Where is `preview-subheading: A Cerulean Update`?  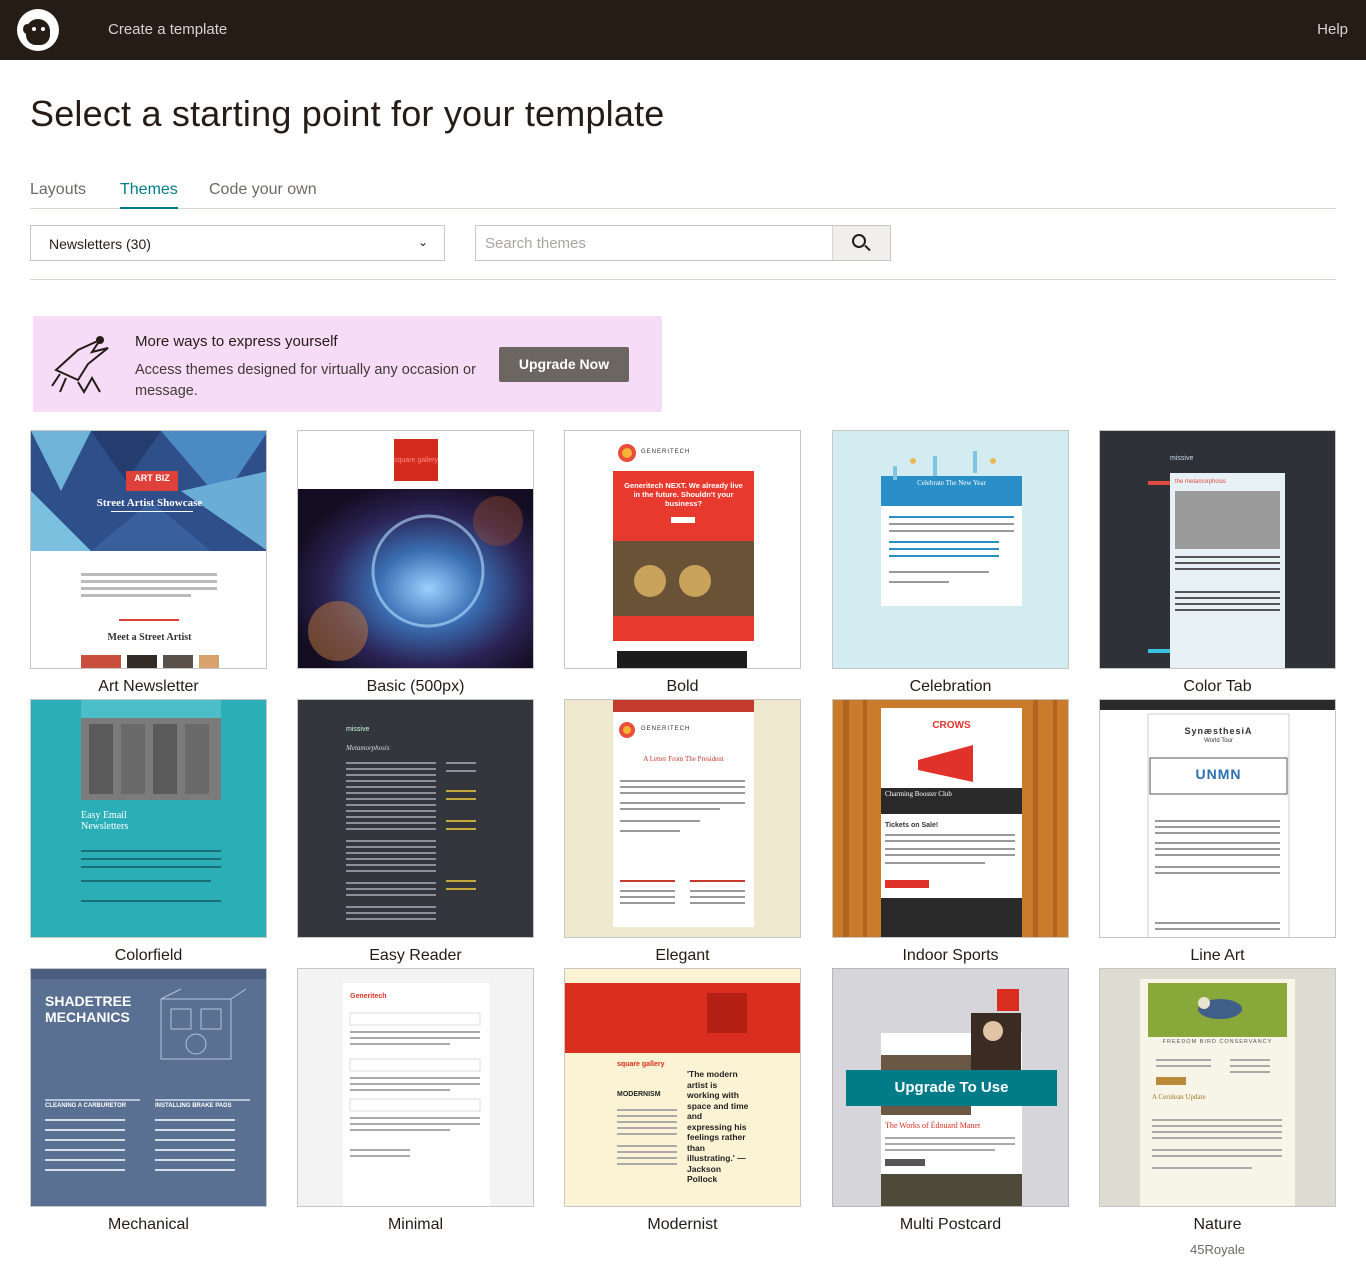 preview-subheading: A Cerulean Update is located at coordinates (1179, 1097).